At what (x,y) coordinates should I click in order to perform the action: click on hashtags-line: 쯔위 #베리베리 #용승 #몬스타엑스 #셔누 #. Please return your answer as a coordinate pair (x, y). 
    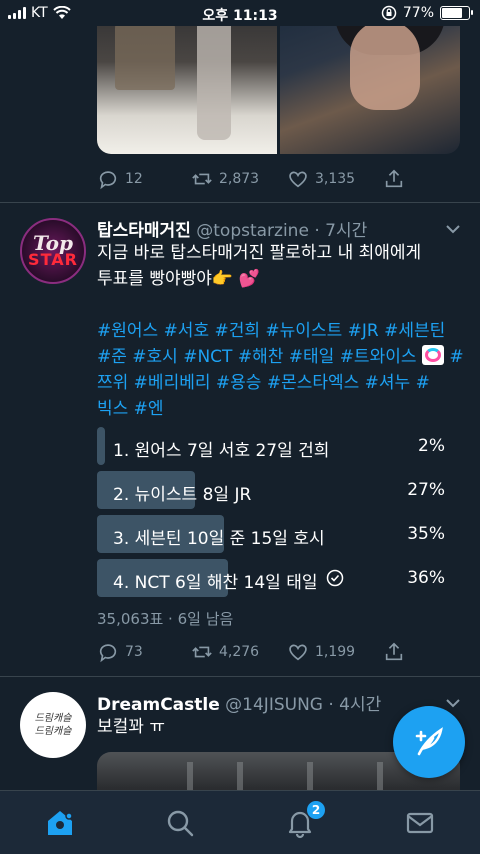
    Looking at the image, I should click on (281, 383).